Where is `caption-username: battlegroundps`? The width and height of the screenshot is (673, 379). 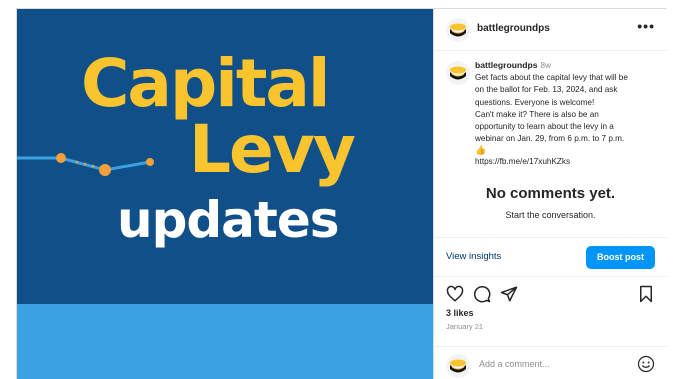 caption-username: battlegroundps is located at coordinates (506, 65).